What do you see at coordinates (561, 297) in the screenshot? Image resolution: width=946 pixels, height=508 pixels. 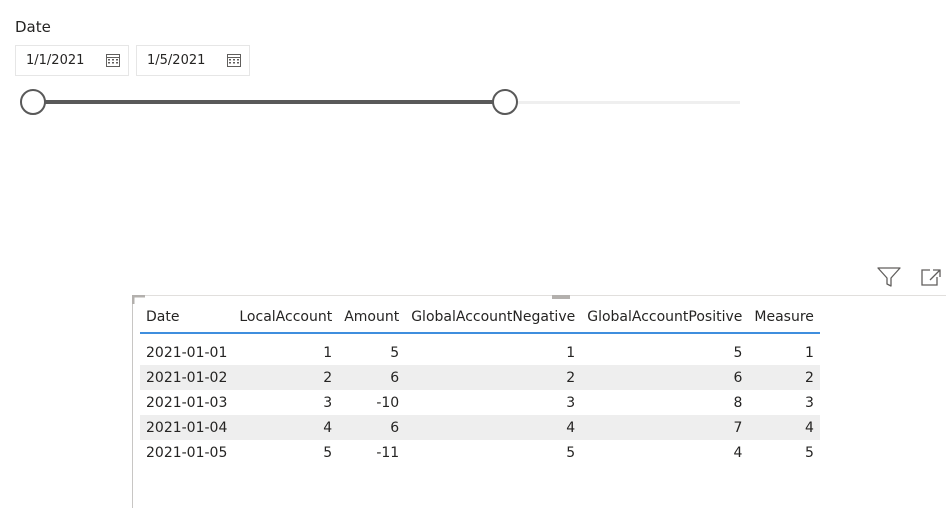 I see `resize-top-handle` at bounding box center [561, 297].